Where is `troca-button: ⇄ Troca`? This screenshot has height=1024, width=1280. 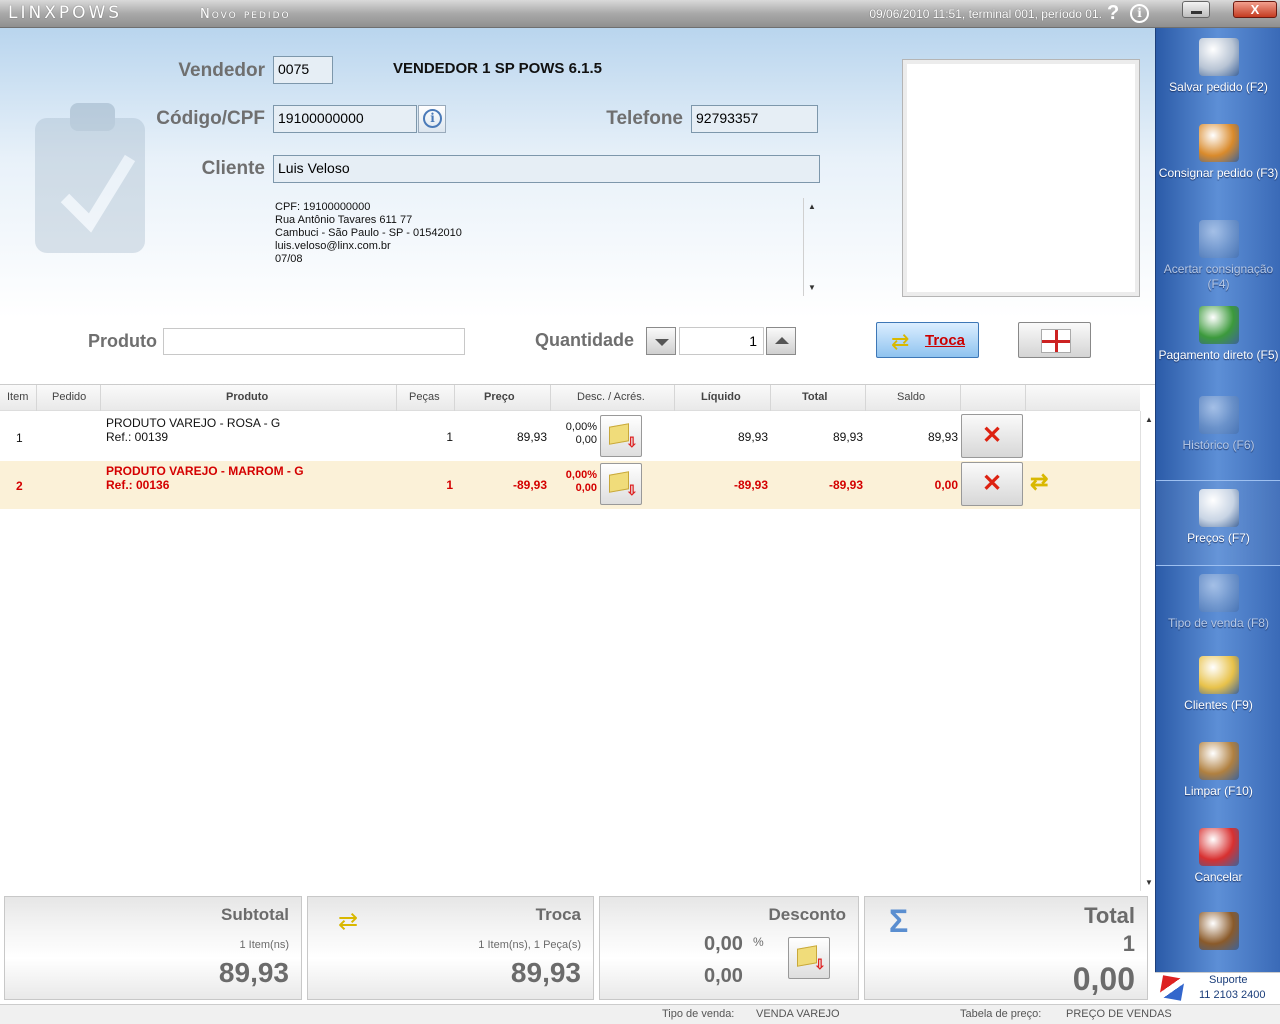
troca-button: ⇄ Troca is located at coordinates (927, 340).